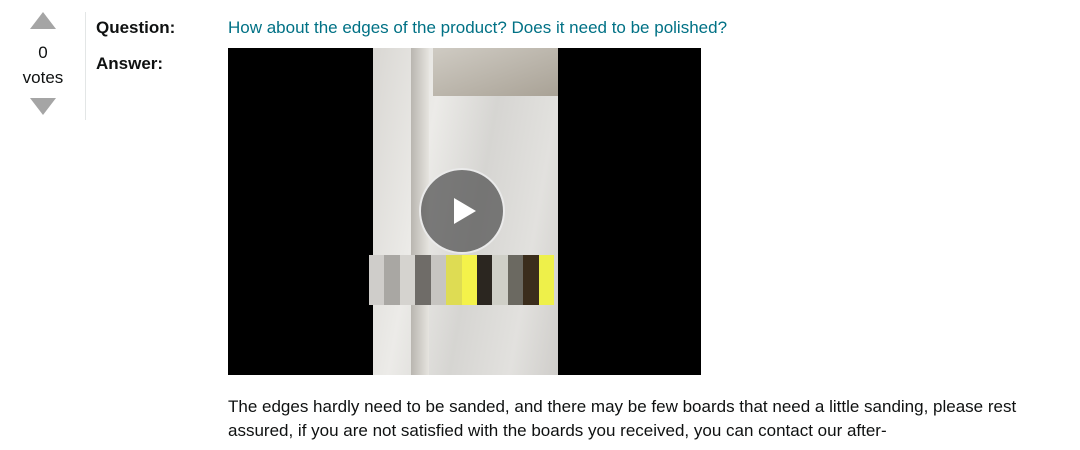 Image resolution: width=1080 pixels, height=450 pixels. Describe the element at coordinates (85, 66) in the screenshot. I see `vote-divider` at that location.